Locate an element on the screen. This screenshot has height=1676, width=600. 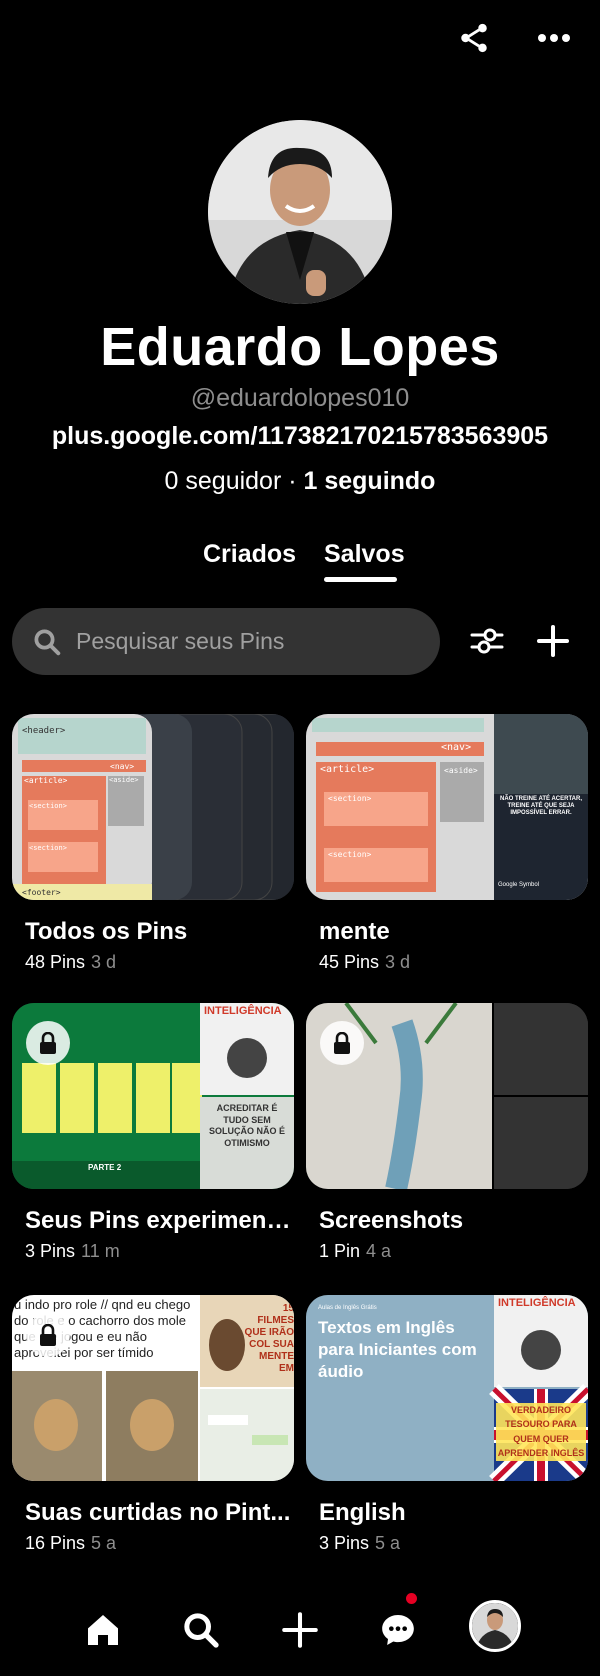
board-cover is located at coordinates (447, 1096).